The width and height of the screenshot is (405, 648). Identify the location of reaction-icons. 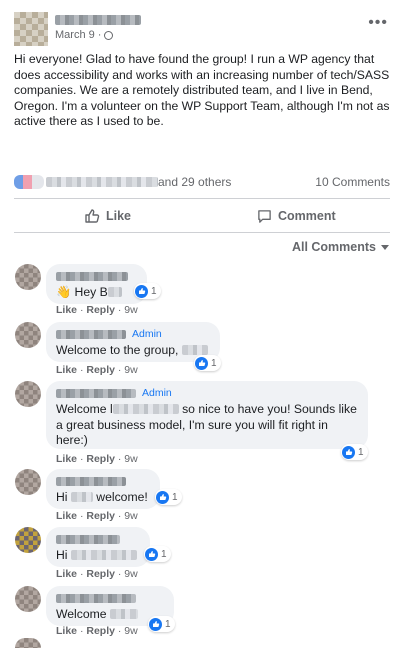
(29, 182).